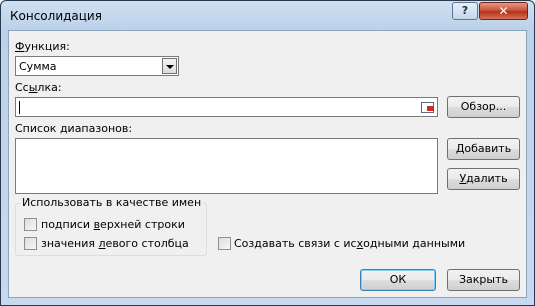 Image resolution: width=535 pixels, height=306 pixels. I want to click on text-caret, so click(19, 107).